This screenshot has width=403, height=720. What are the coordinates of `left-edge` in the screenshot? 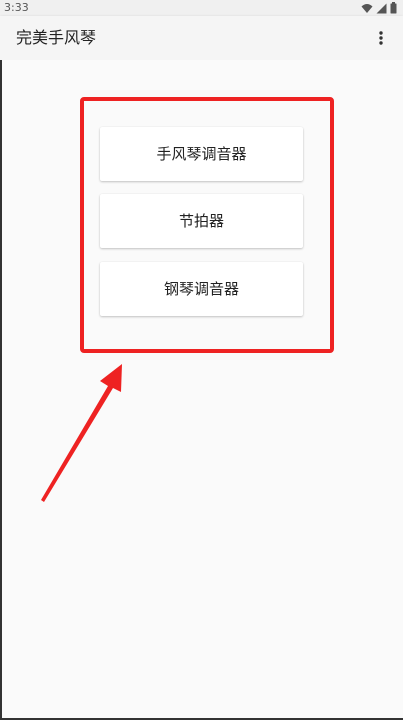 It's located at (1, 390).